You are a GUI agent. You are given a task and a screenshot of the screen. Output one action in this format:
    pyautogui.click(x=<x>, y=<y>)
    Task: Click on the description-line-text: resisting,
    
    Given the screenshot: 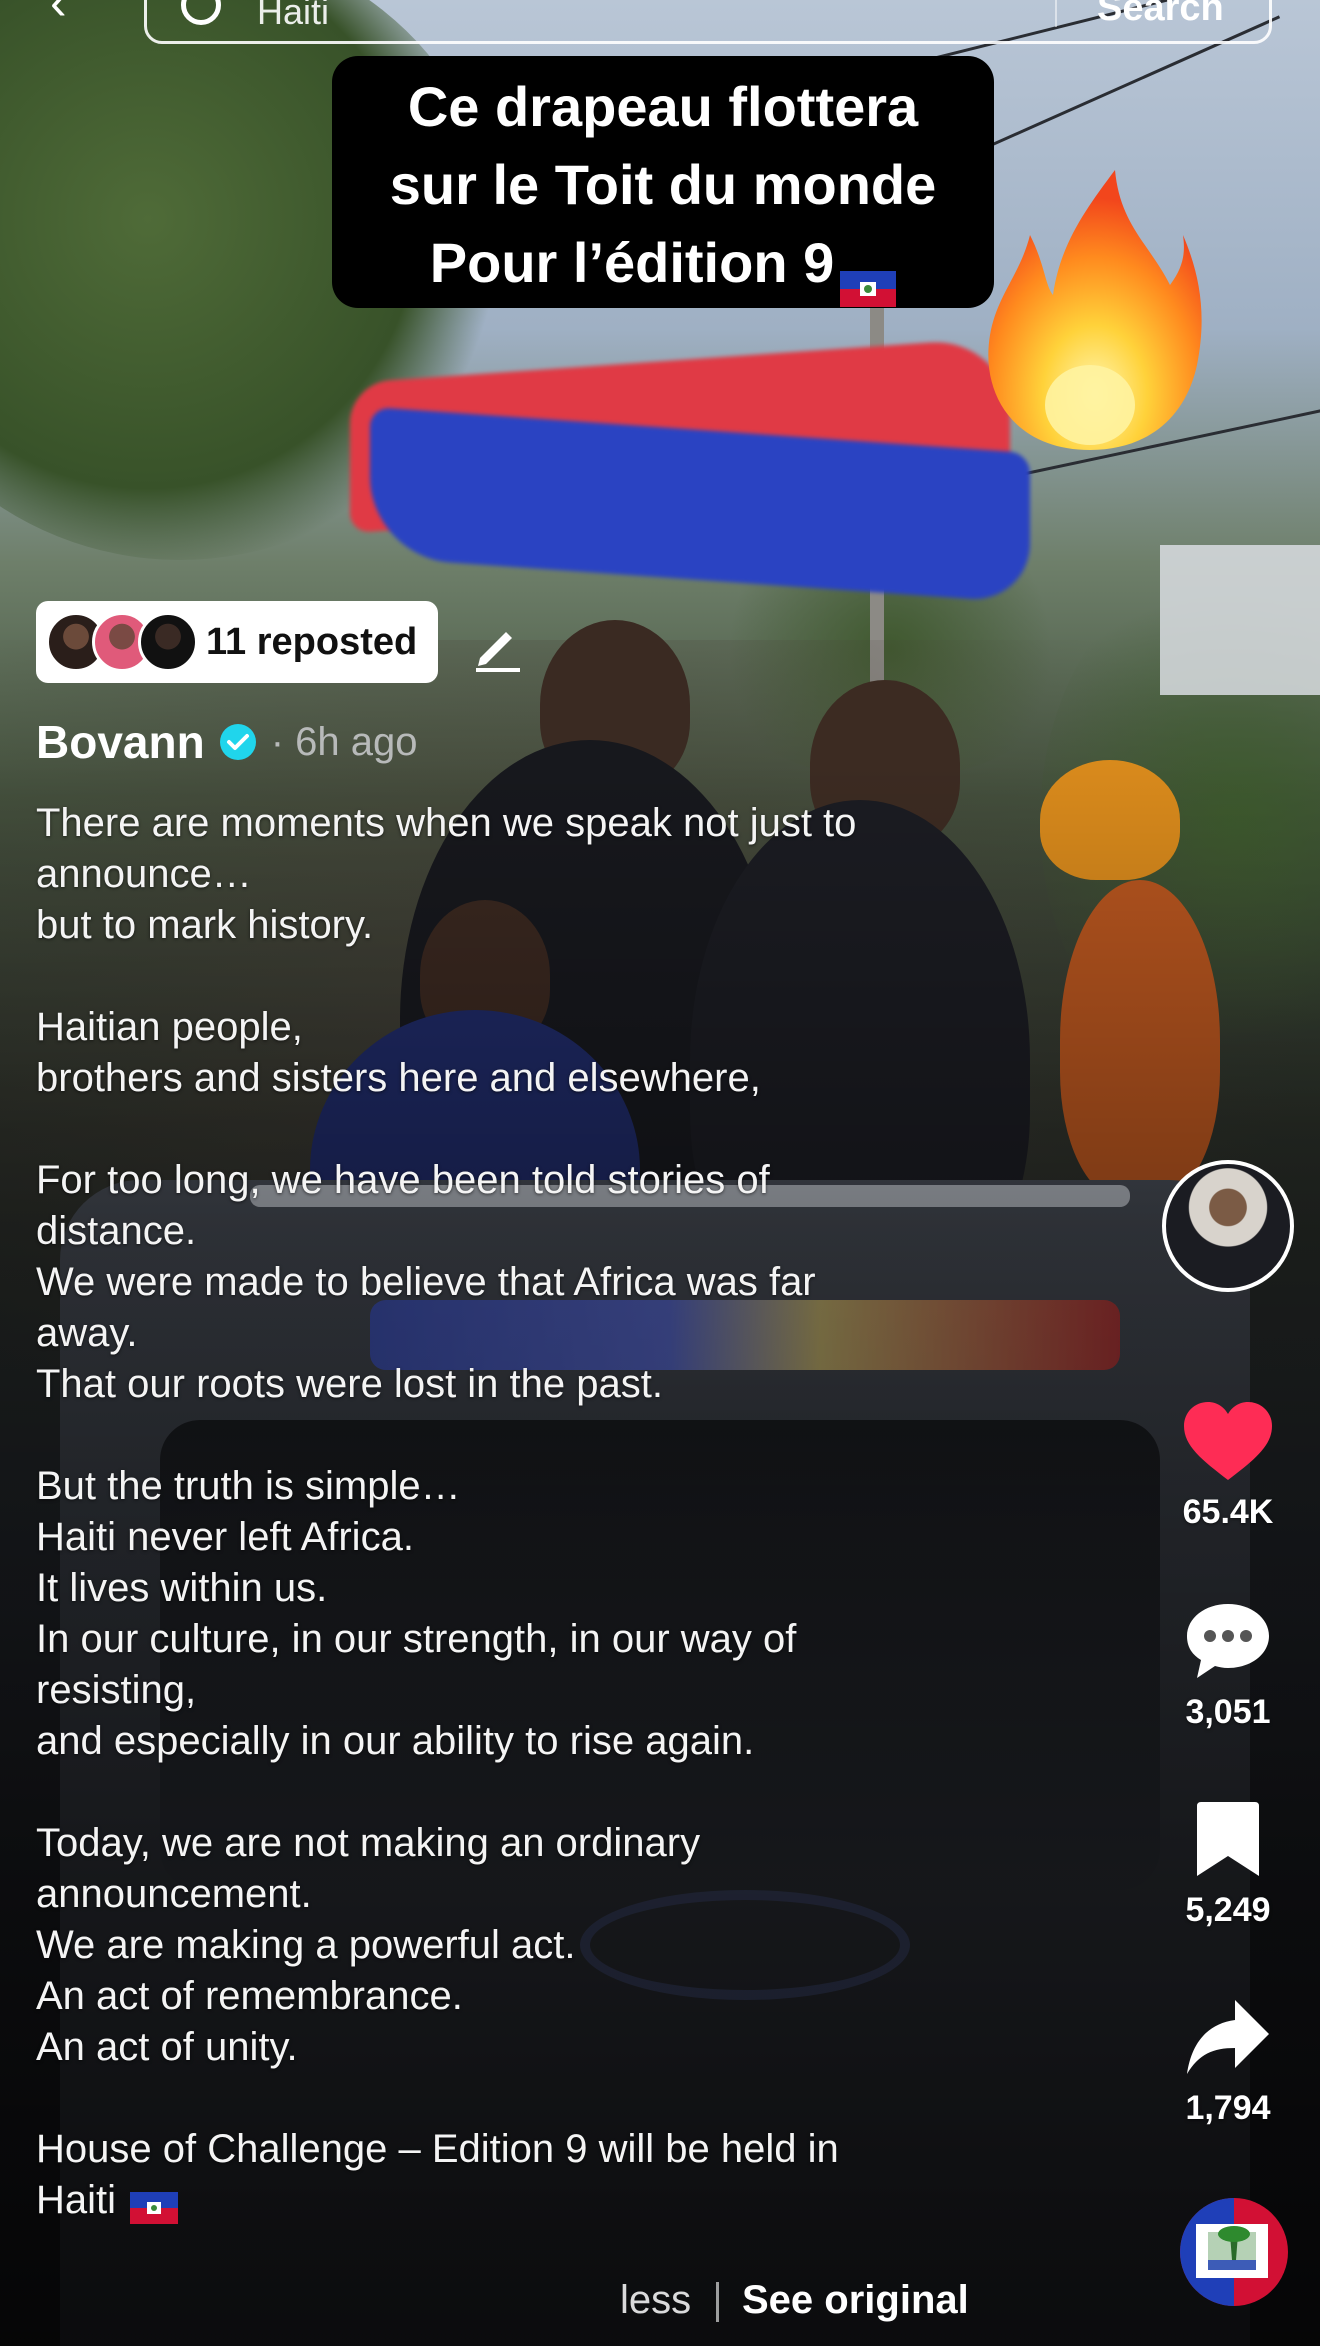 What is the action you would take?
    pyautogui.click(x=116, y=1690)
    